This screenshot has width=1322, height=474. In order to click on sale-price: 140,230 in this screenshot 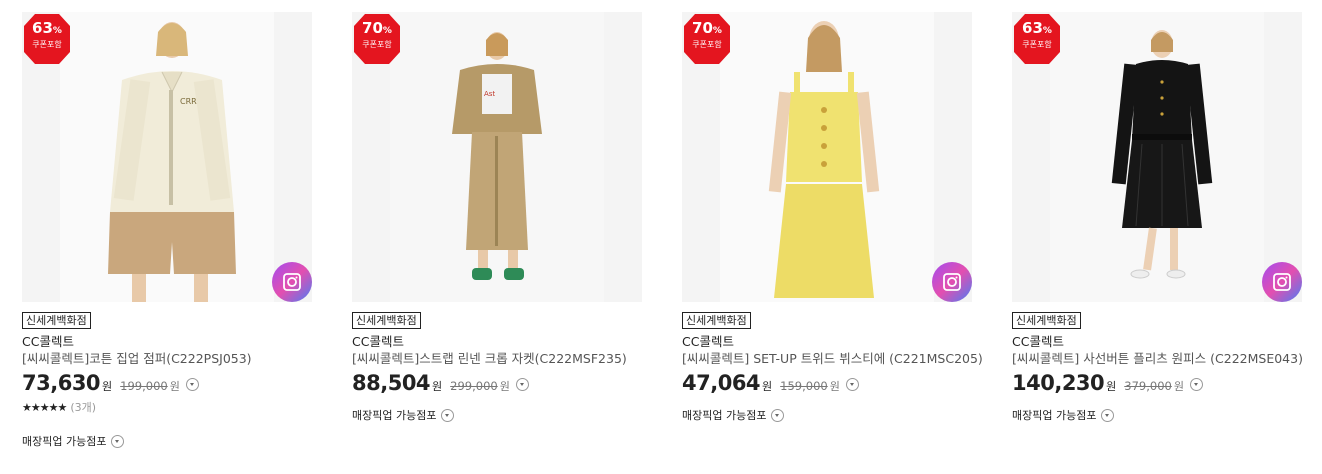, I will do `click(1058, 383)`.